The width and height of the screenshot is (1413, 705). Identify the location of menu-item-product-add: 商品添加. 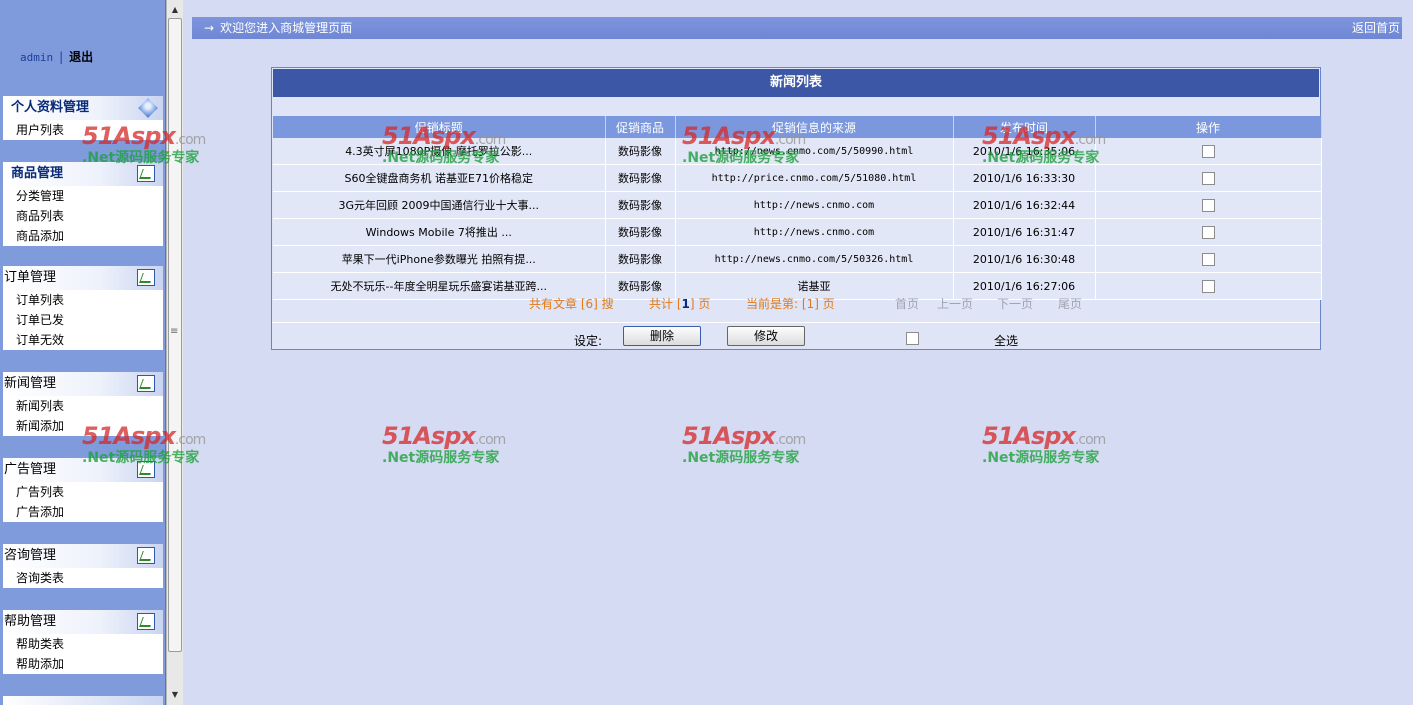
(83, 236).